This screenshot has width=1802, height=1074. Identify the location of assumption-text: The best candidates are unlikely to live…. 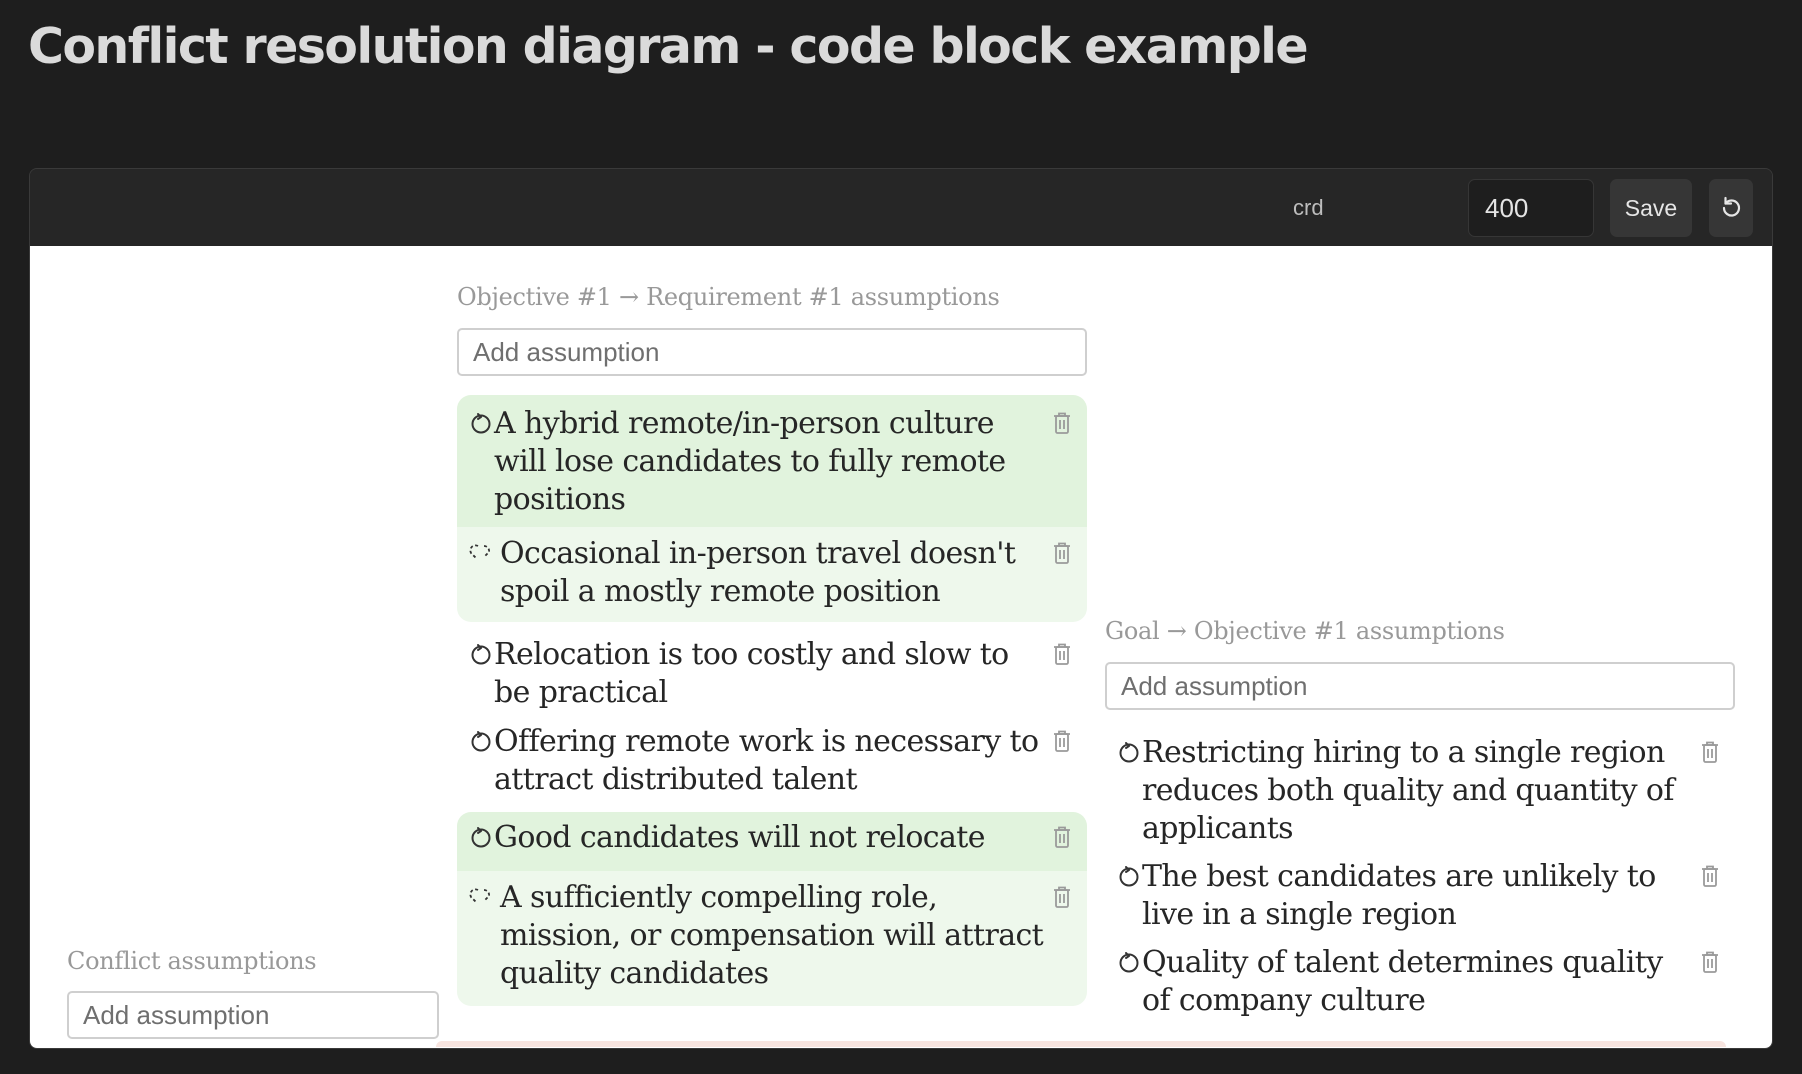
(1399, 895).